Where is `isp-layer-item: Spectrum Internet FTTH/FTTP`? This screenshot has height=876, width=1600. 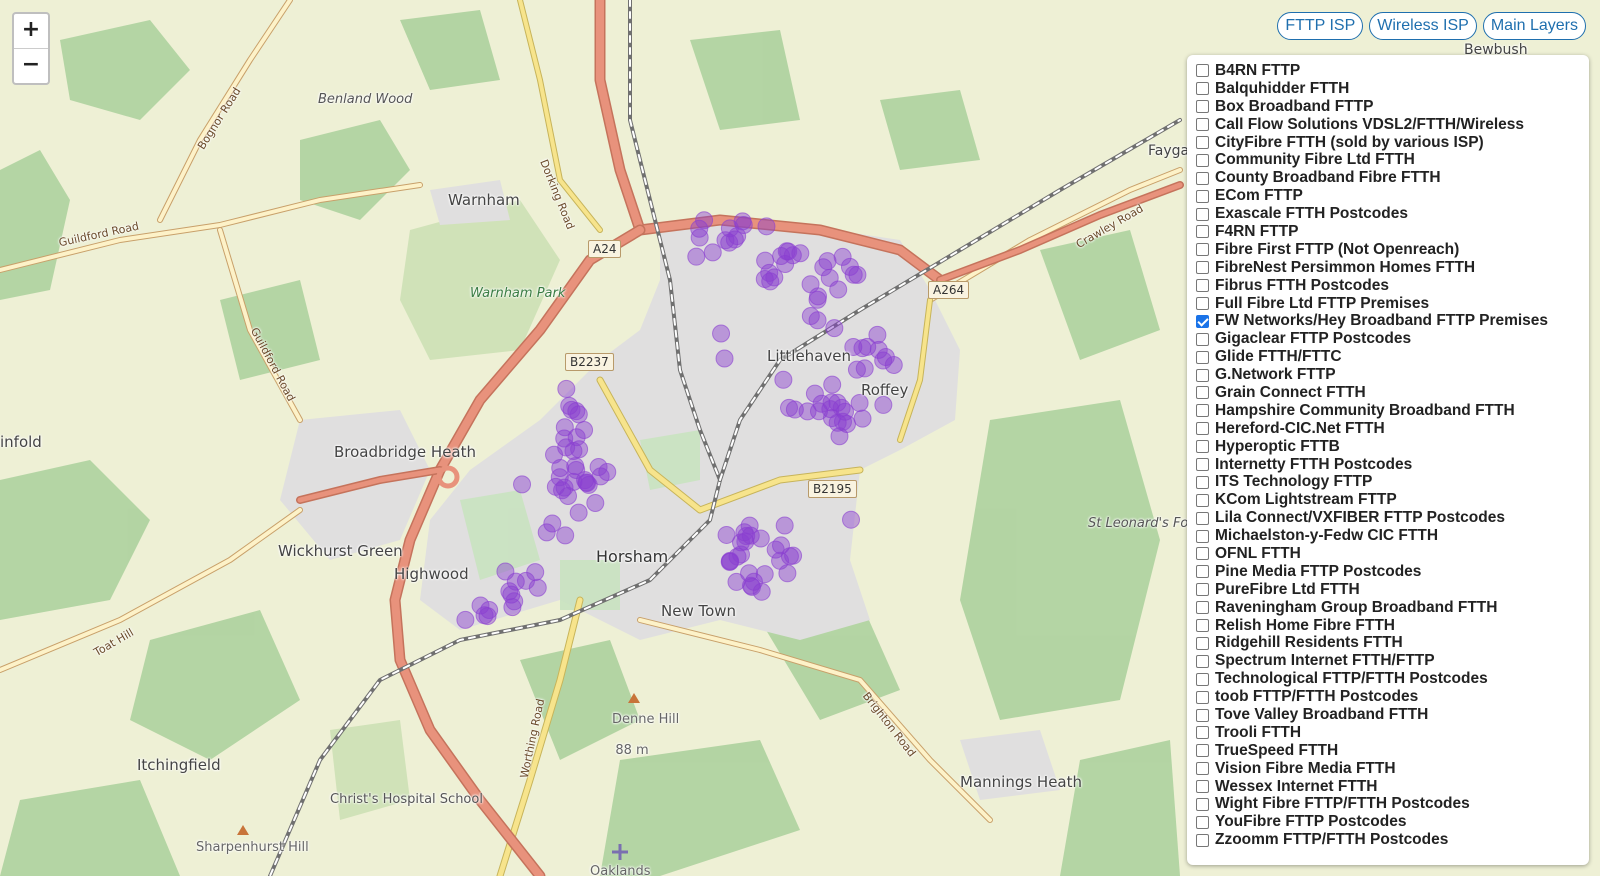
isp-layer-item: Spectrum Internet FTTH/FTTP is located at coordinates (1392, 661).